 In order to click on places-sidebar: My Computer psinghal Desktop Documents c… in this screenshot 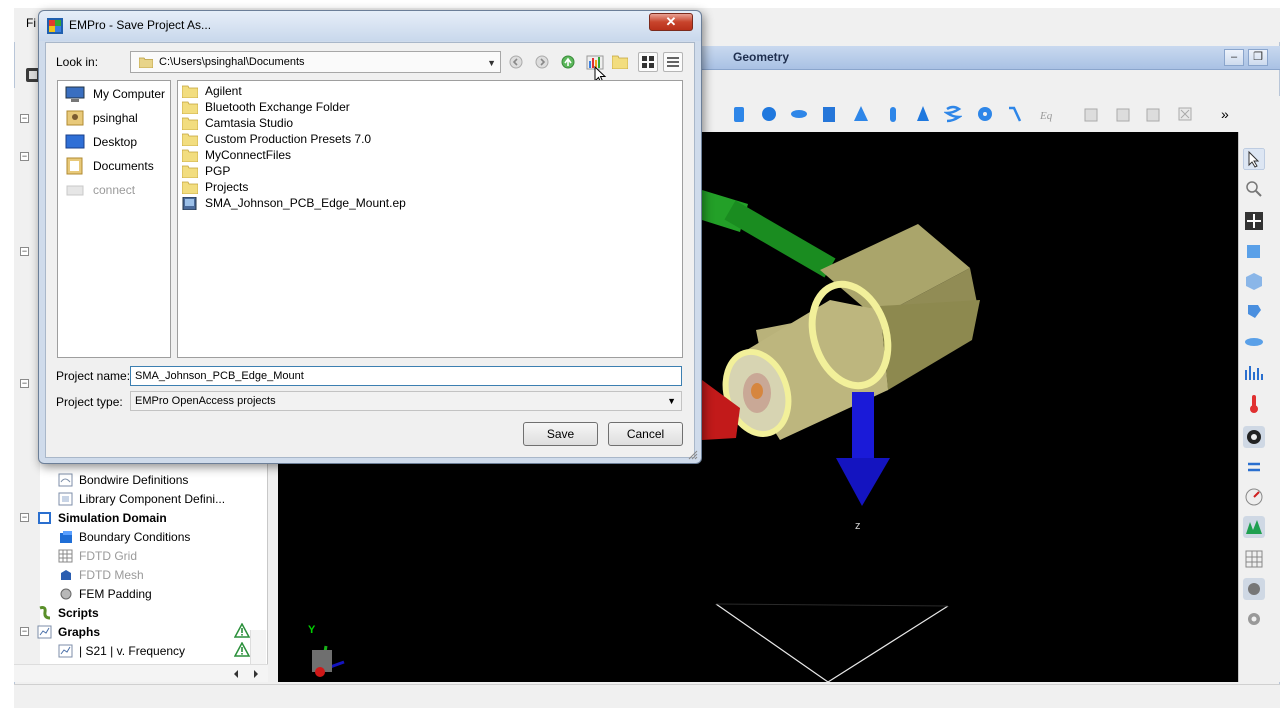, I will do `click(114, 219)`.